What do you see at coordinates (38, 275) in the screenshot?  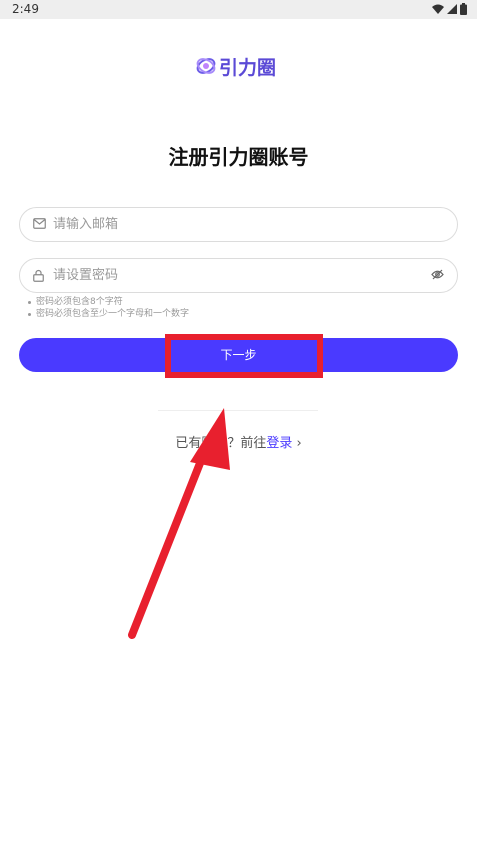 I see `lock-icon` at bounding box center [38, 275].